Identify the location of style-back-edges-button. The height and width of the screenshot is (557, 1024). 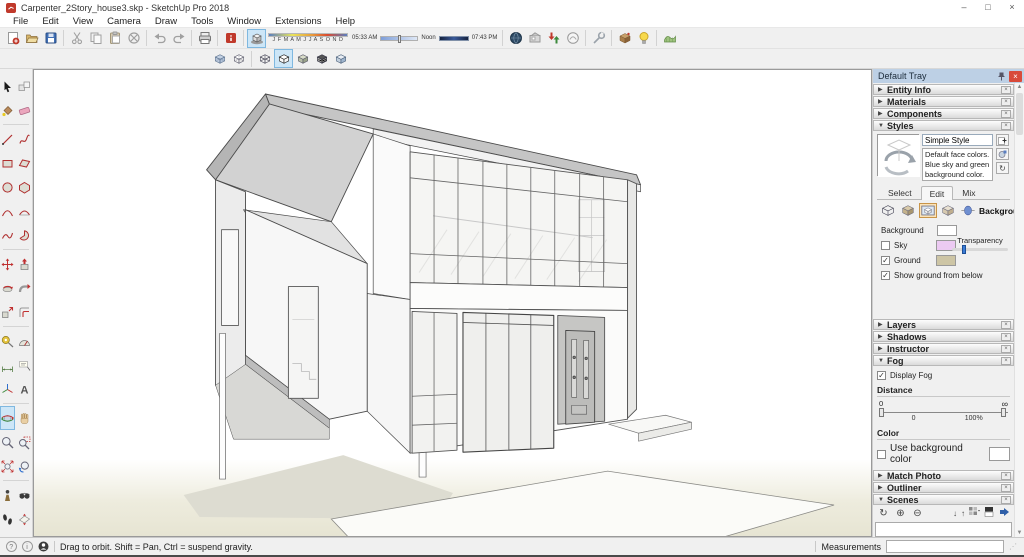
(238, 58).